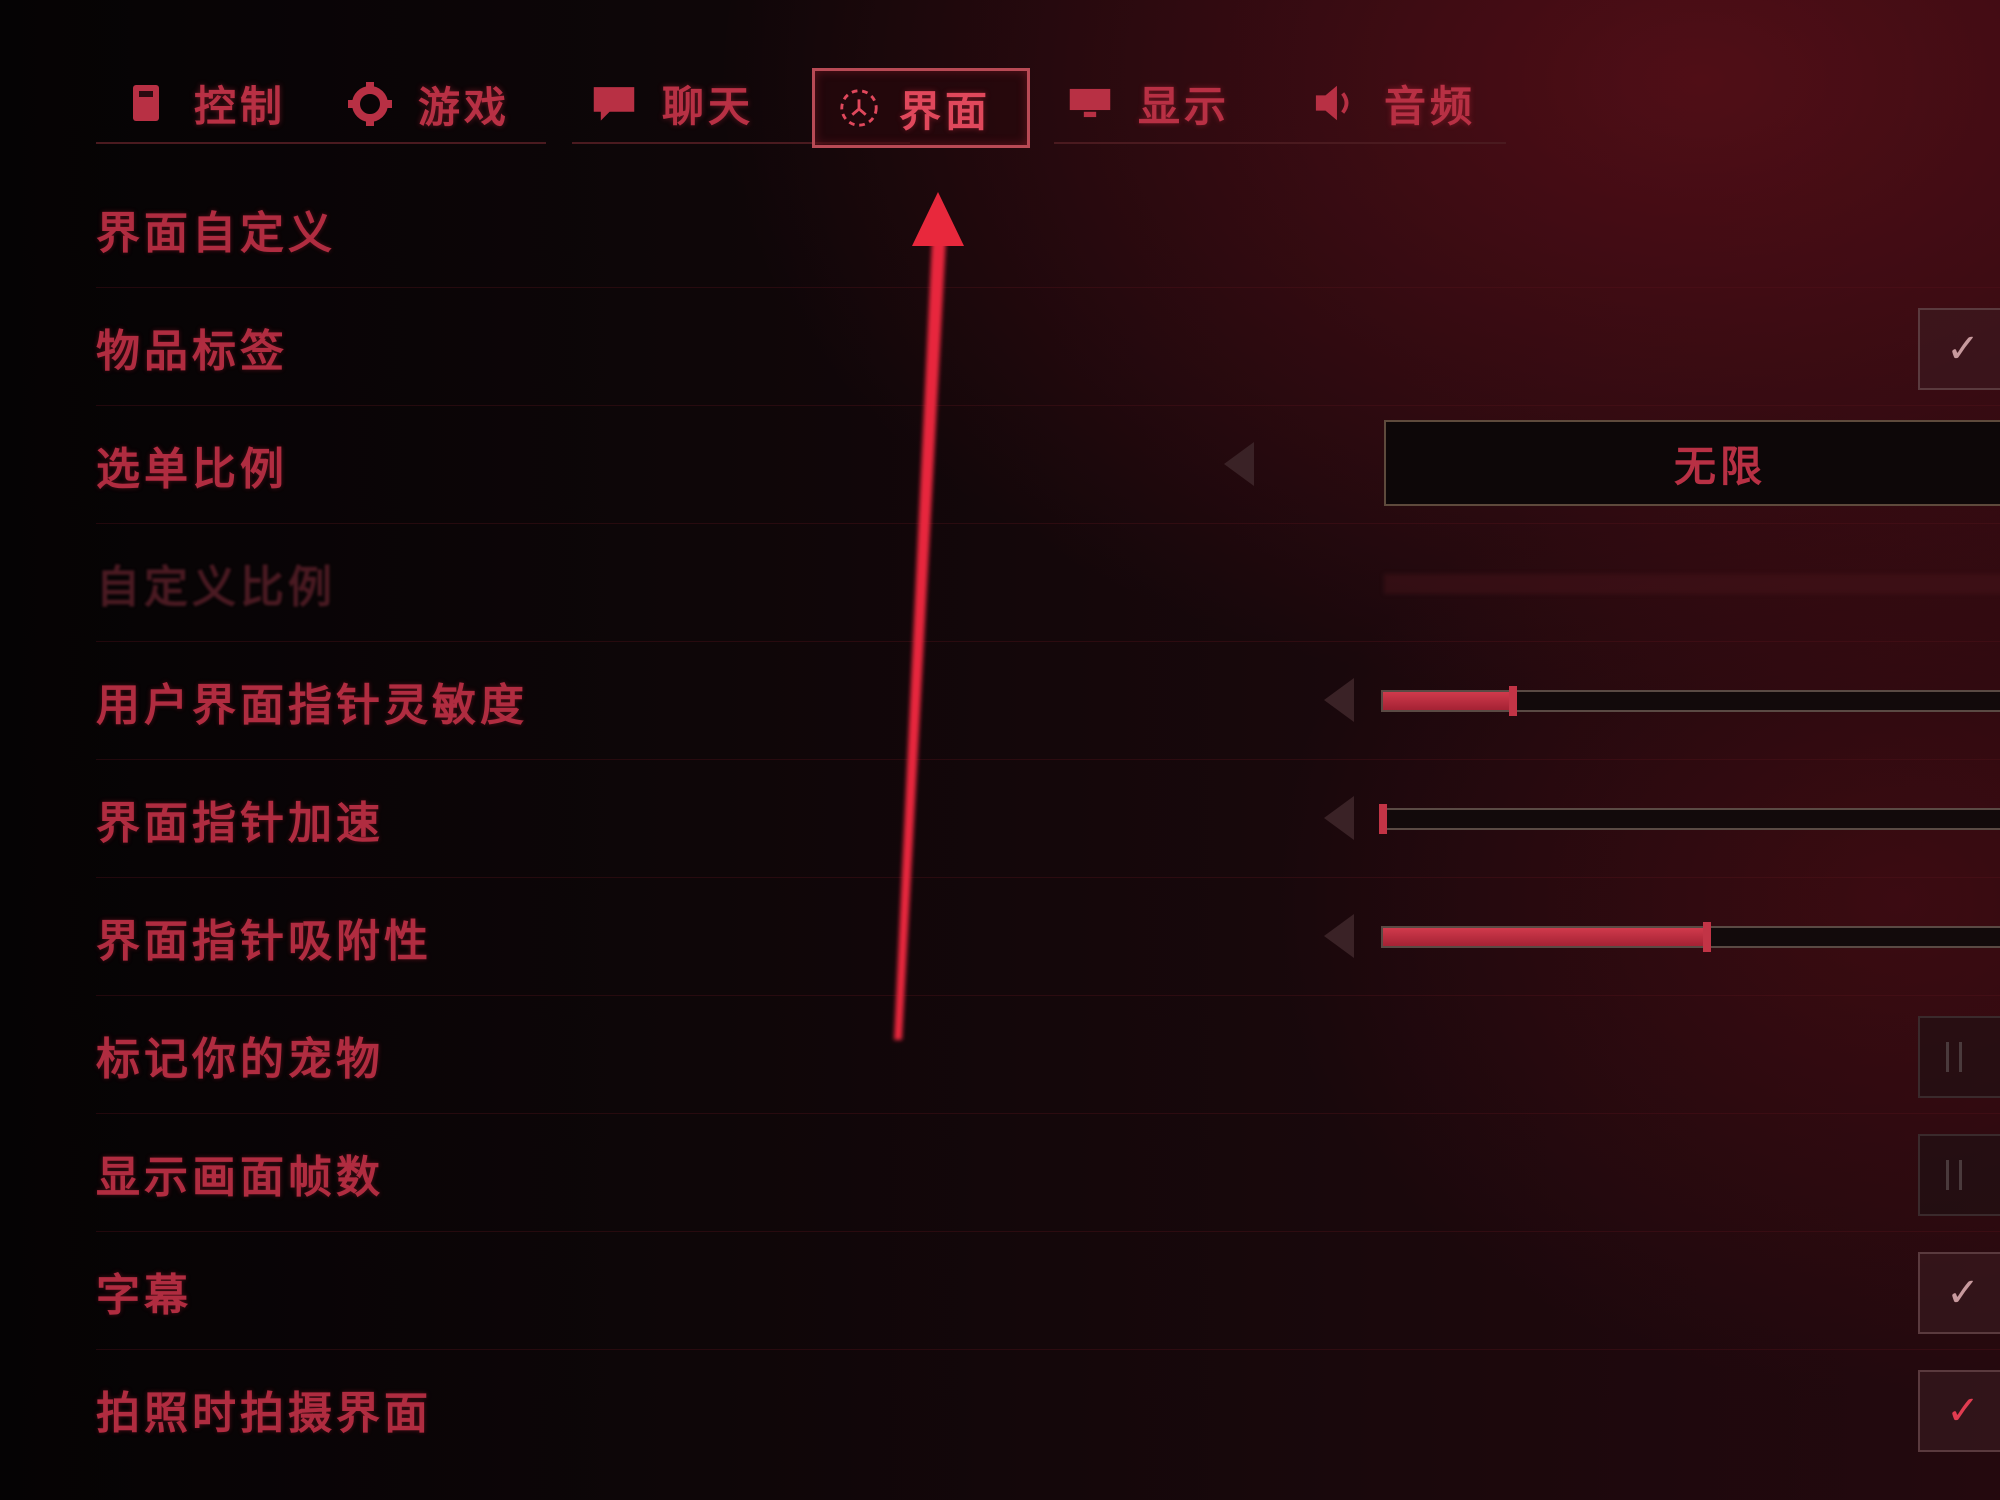 The height and width of the screenshot is (1500, 2000). I want to click on ui-pointer-sensitivity-slider, so click(1690, 701).